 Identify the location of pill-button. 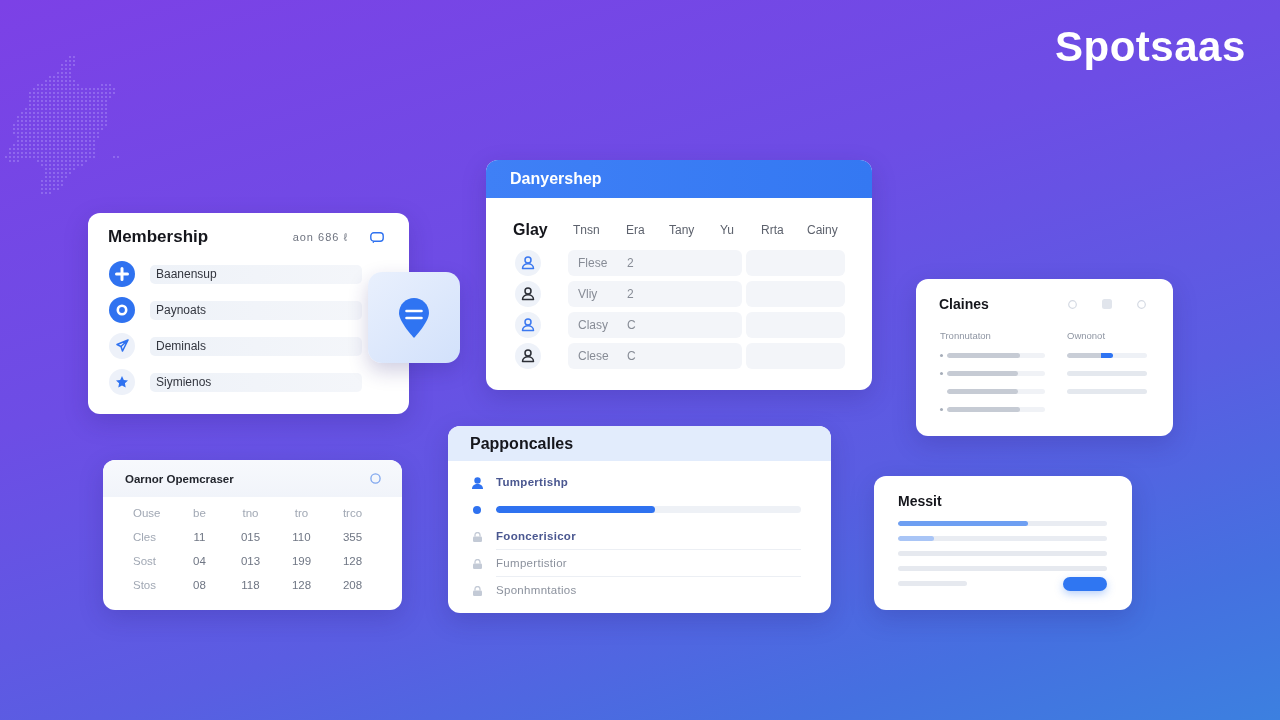
(1085, 583).